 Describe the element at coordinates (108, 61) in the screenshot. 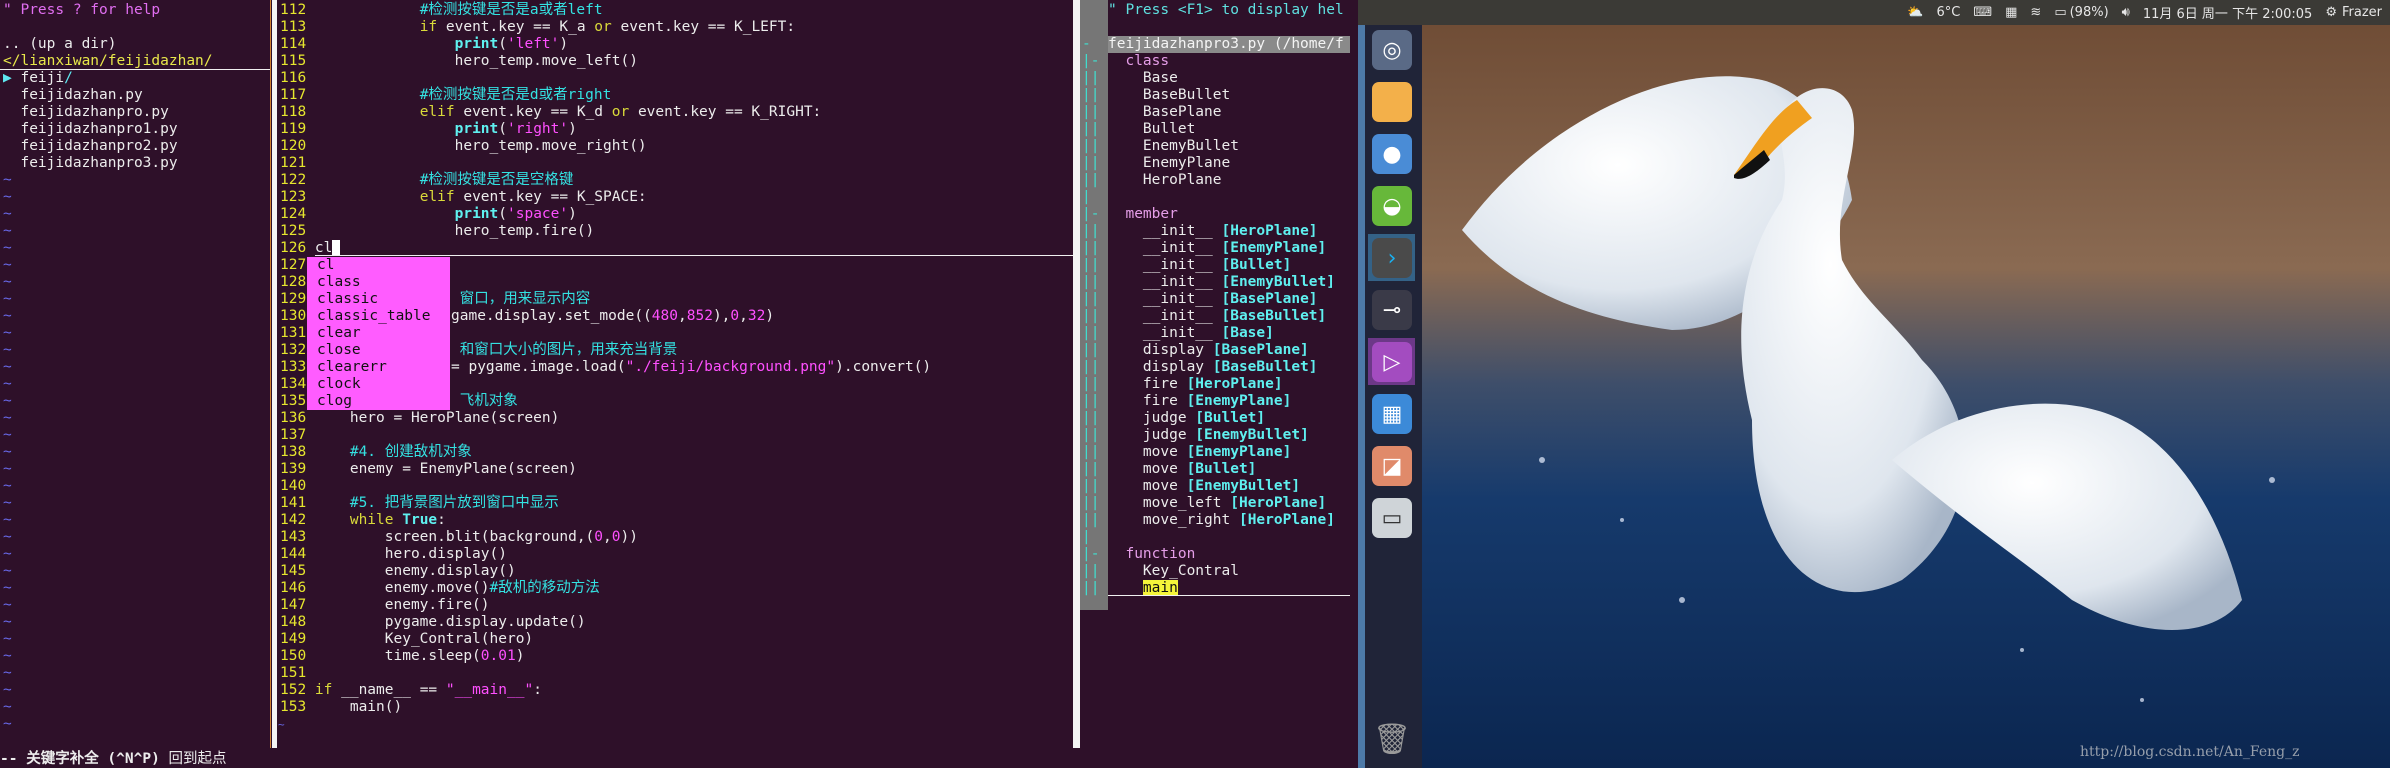

I see `current-path: </lianxiwan/feijidazhan/` at that location.